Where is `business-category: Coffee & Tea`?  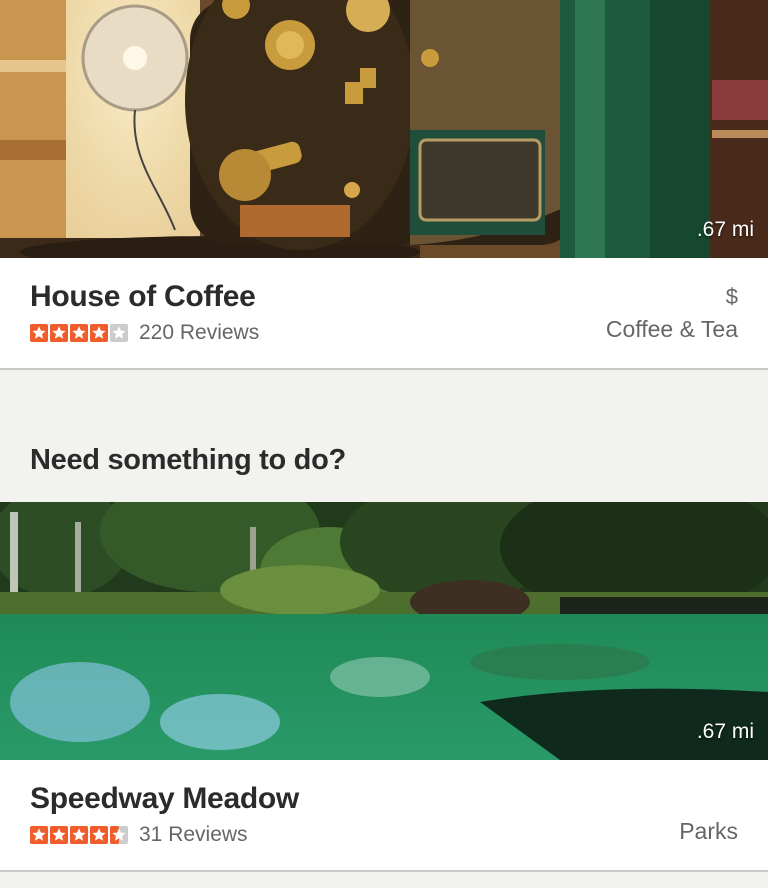 business-category: Coffee & Tea is located at coordinates (671, 329).